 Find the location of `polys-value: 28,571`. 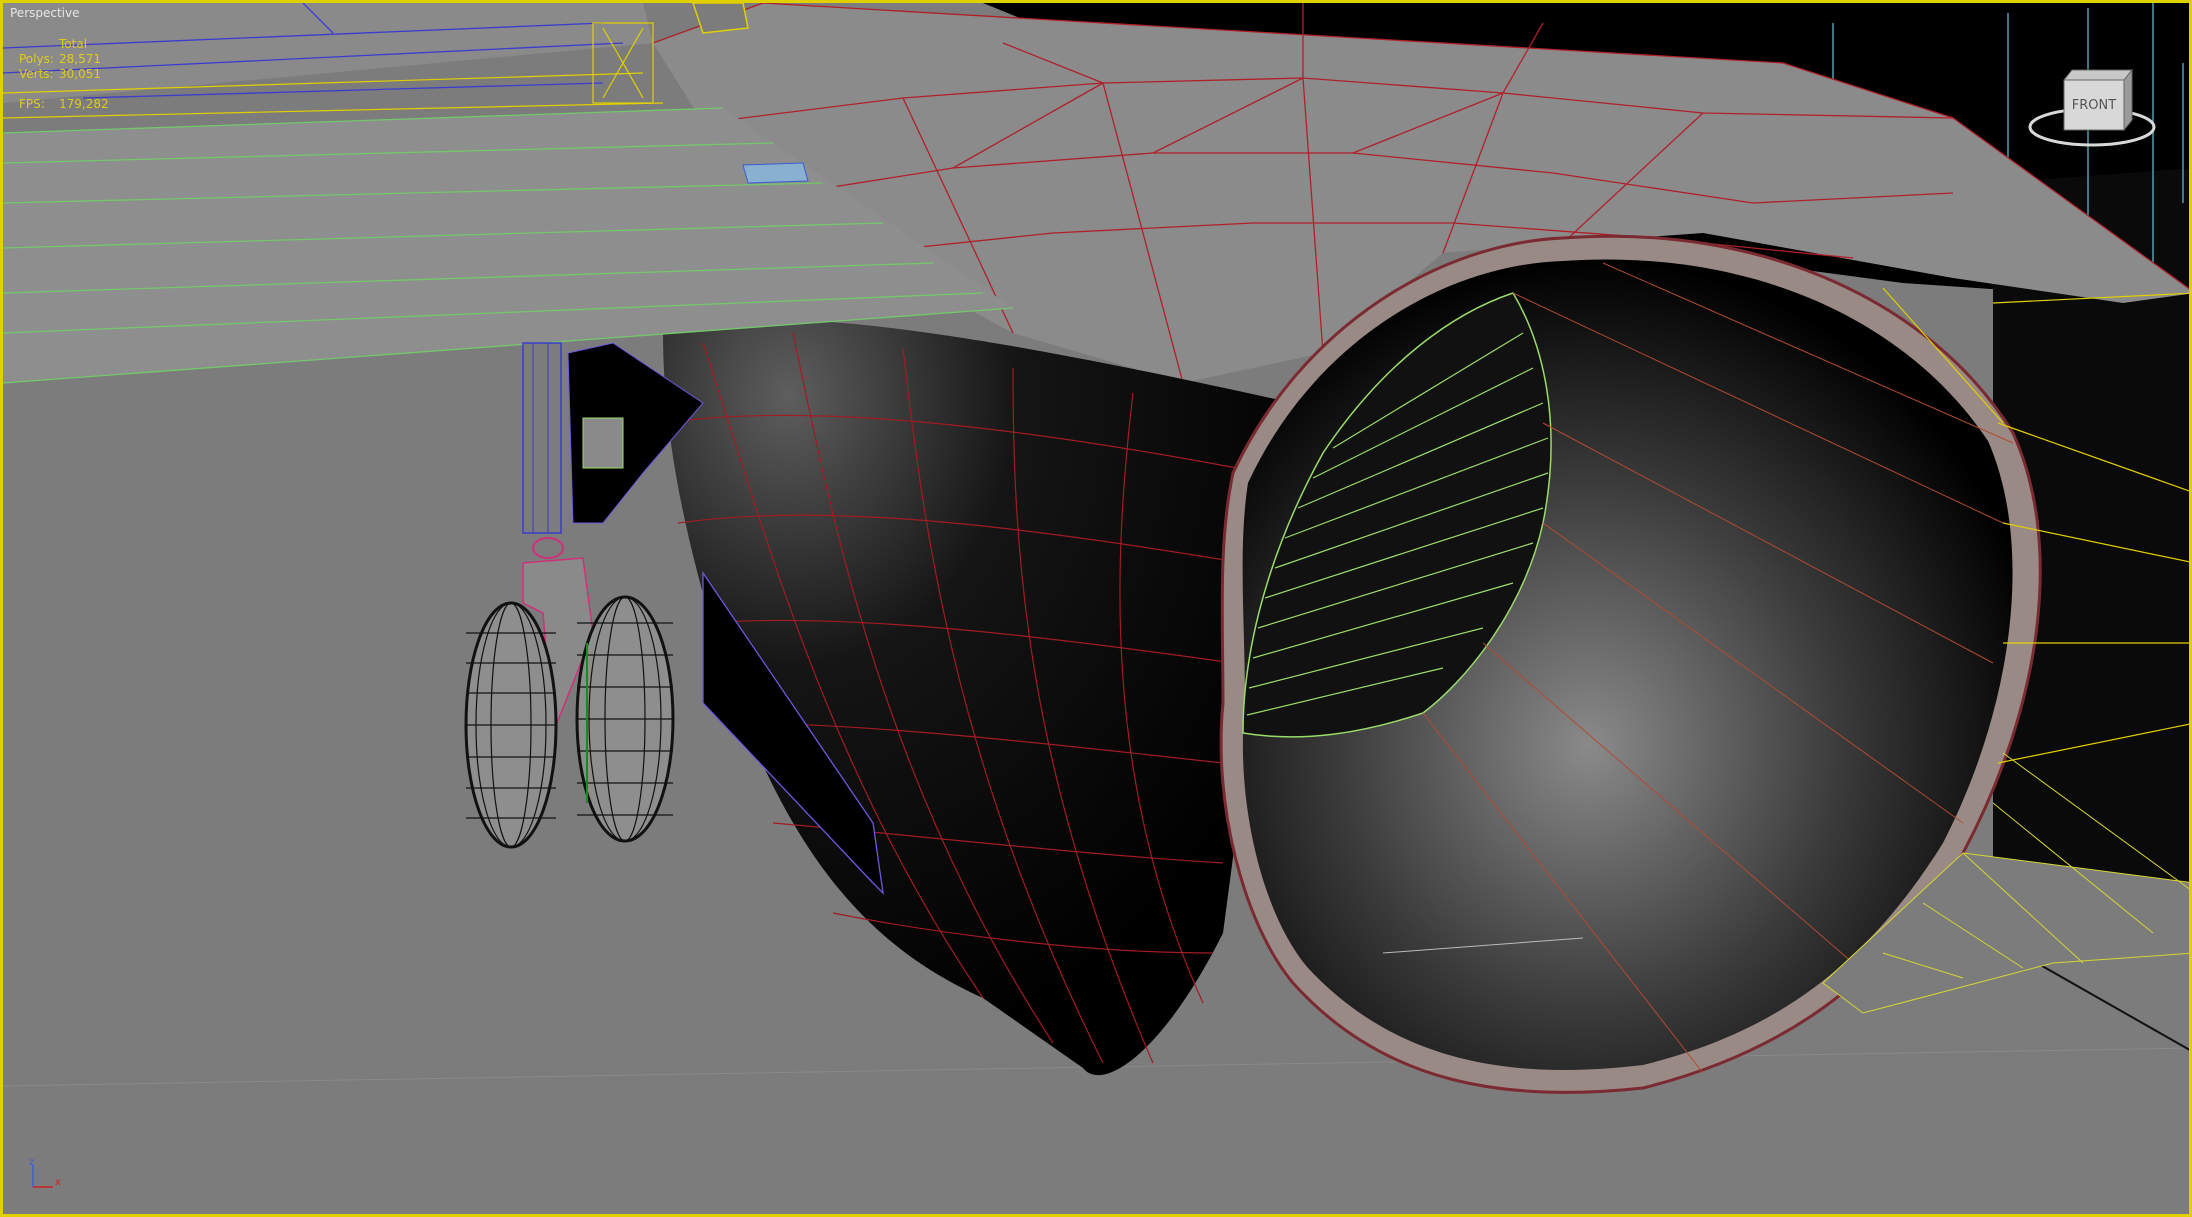

polys-value: 28,571 is located at coordinates (80, 59).